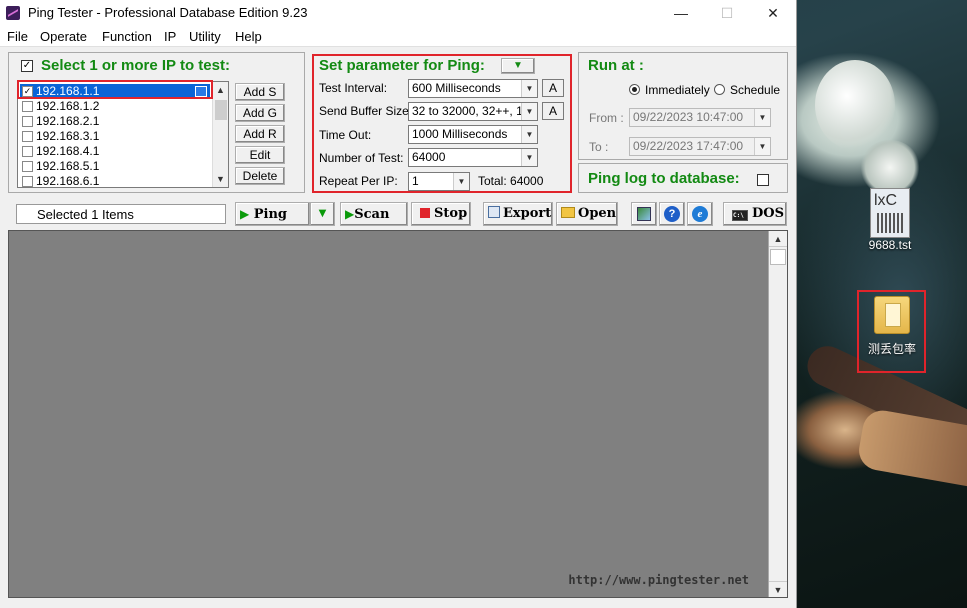  What do you see at coordinates (473, 134) in the screenshot?
I see `timeout-select: 1000 Milliseconds ▼` at bounding box center [473, 134].